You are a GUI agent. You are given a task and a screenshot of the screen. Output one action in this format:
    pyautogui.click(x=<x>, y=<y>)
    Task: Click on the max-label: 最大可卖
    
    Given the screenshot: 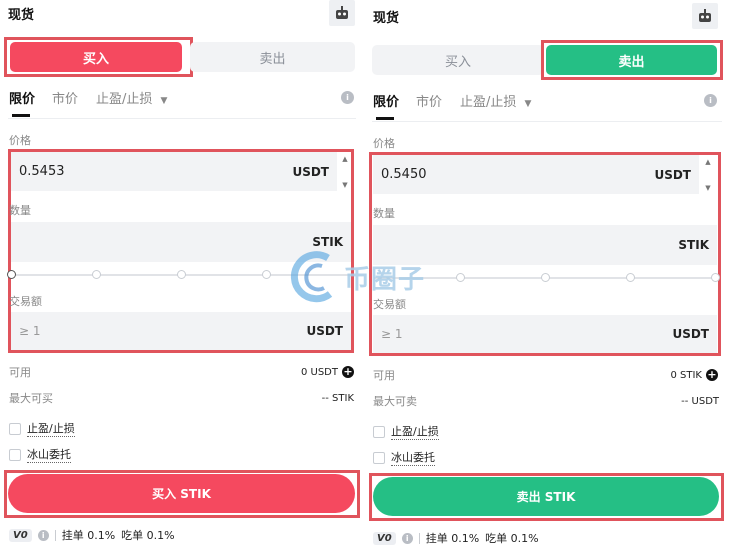 What is the action you would take?
    pyautogui.click(x=395, y=401)
    